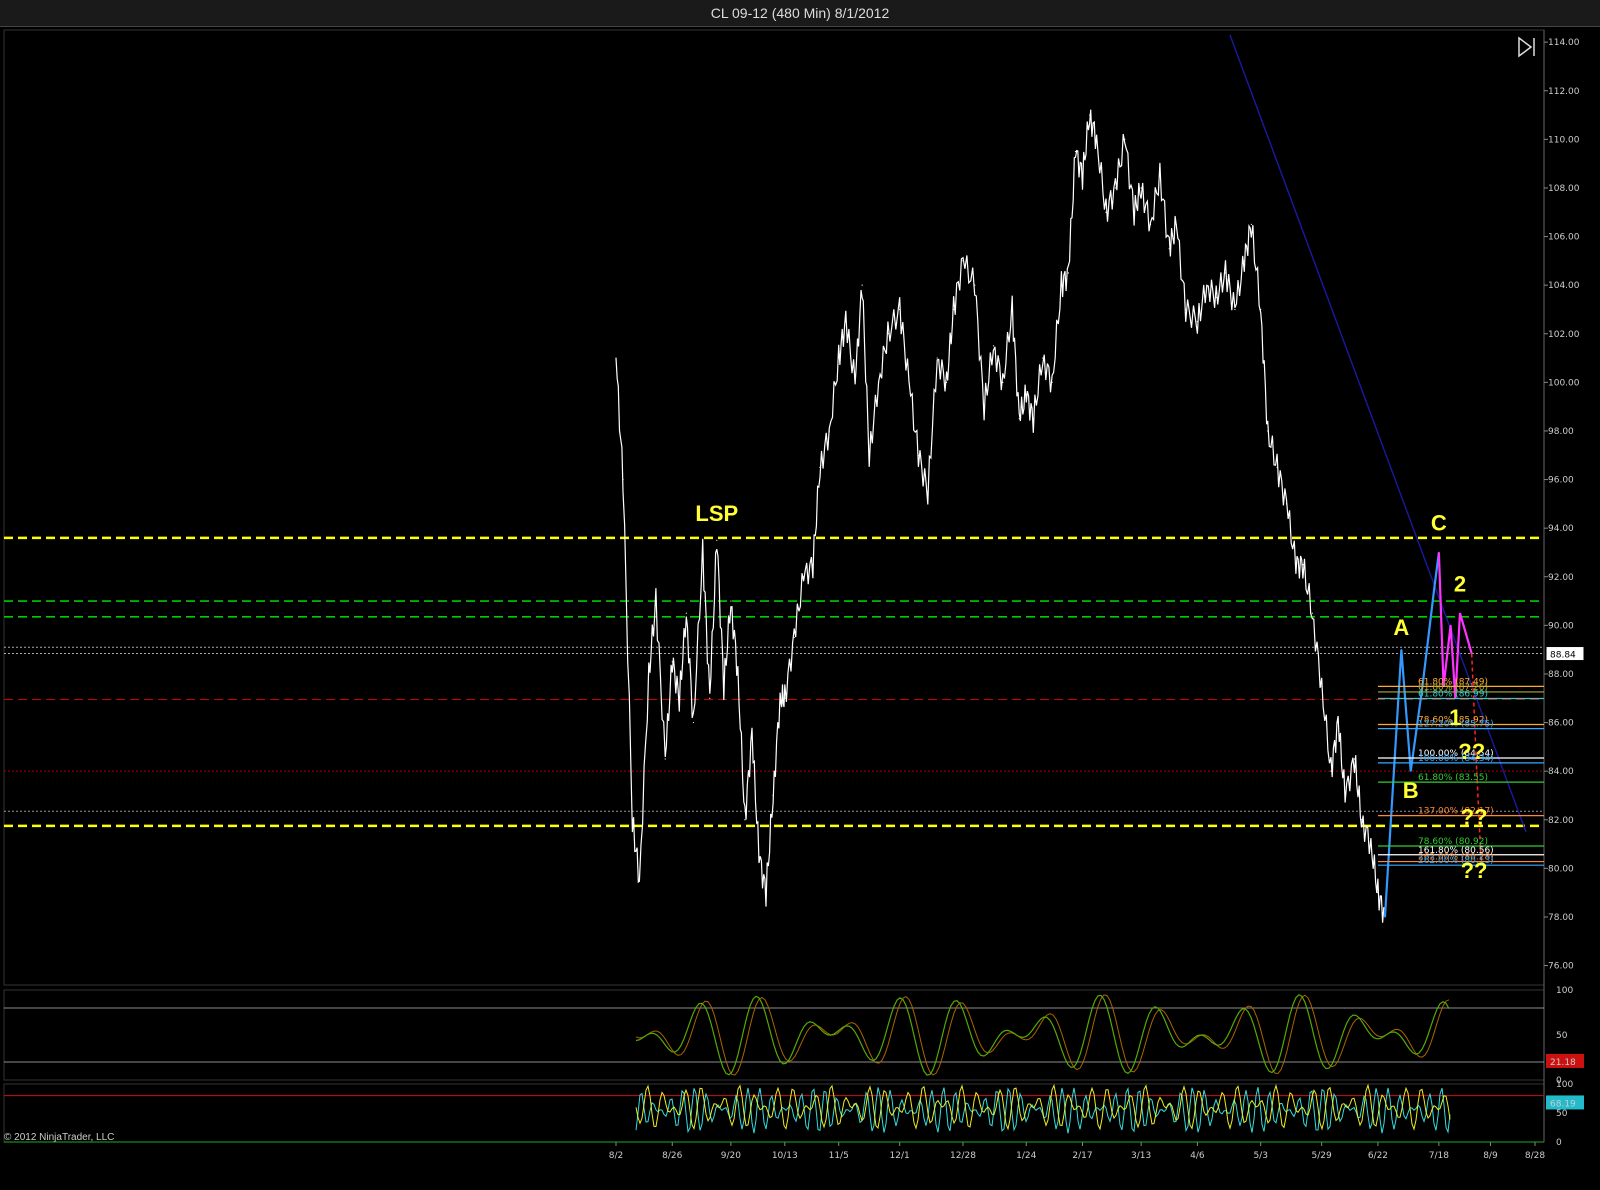  Describe the element at coordinates (1564, 335) in the screenshot. I see `y-tick-label: 102.00` at that location.